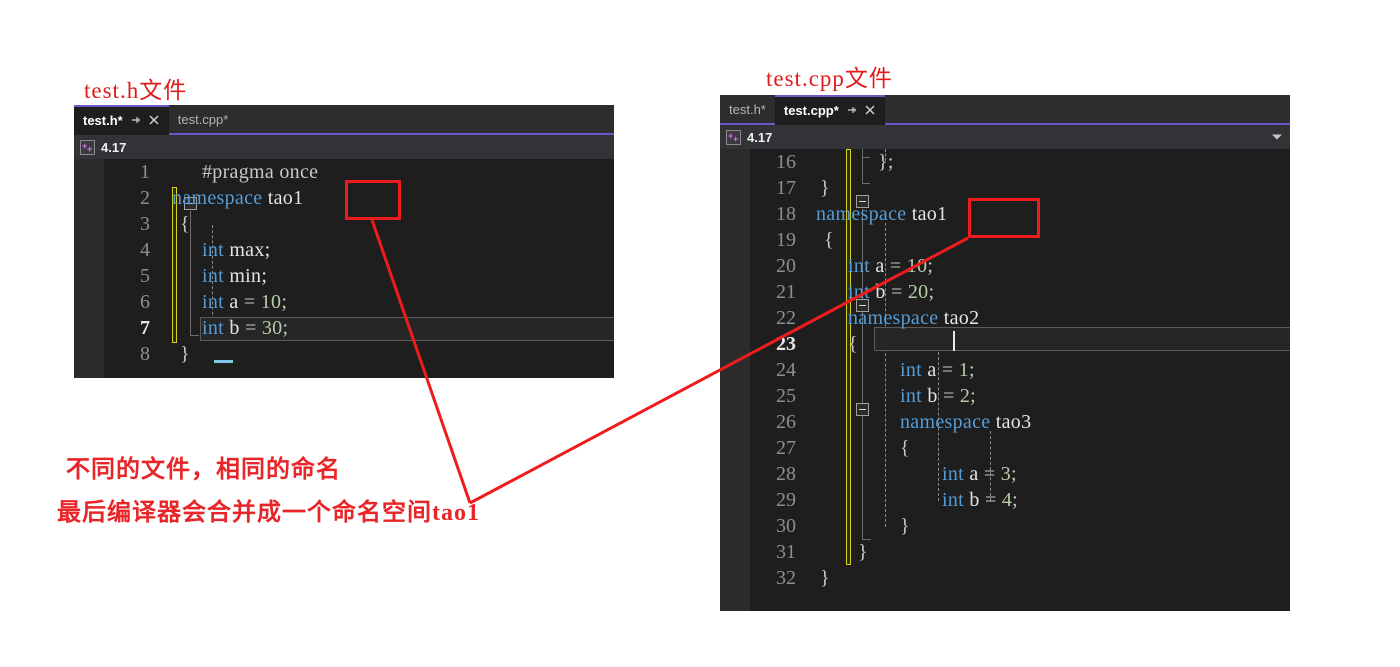 The width and height of the screenshot is (1400, 667). I want to click on line-number: 30, so click(786, 526).